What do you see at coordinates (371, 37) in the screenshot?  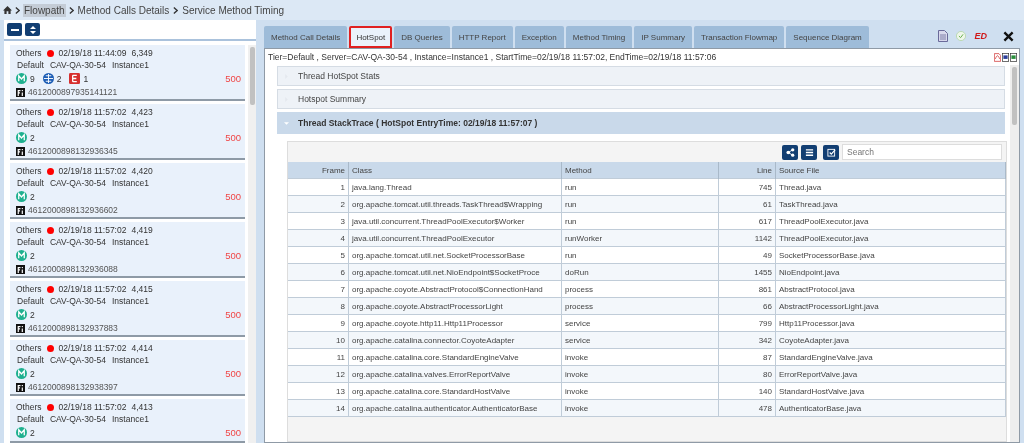 I see `tab: HotSpot` at bounding box center [371, 37].